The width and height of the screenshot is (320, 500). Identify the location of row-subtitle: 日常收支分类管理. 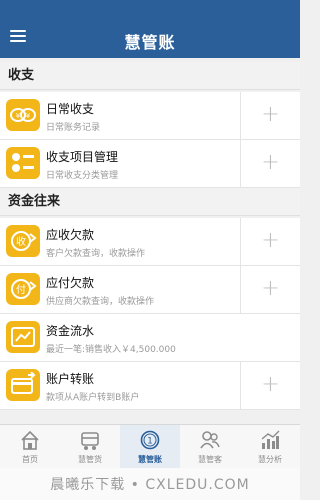
(82, 176).